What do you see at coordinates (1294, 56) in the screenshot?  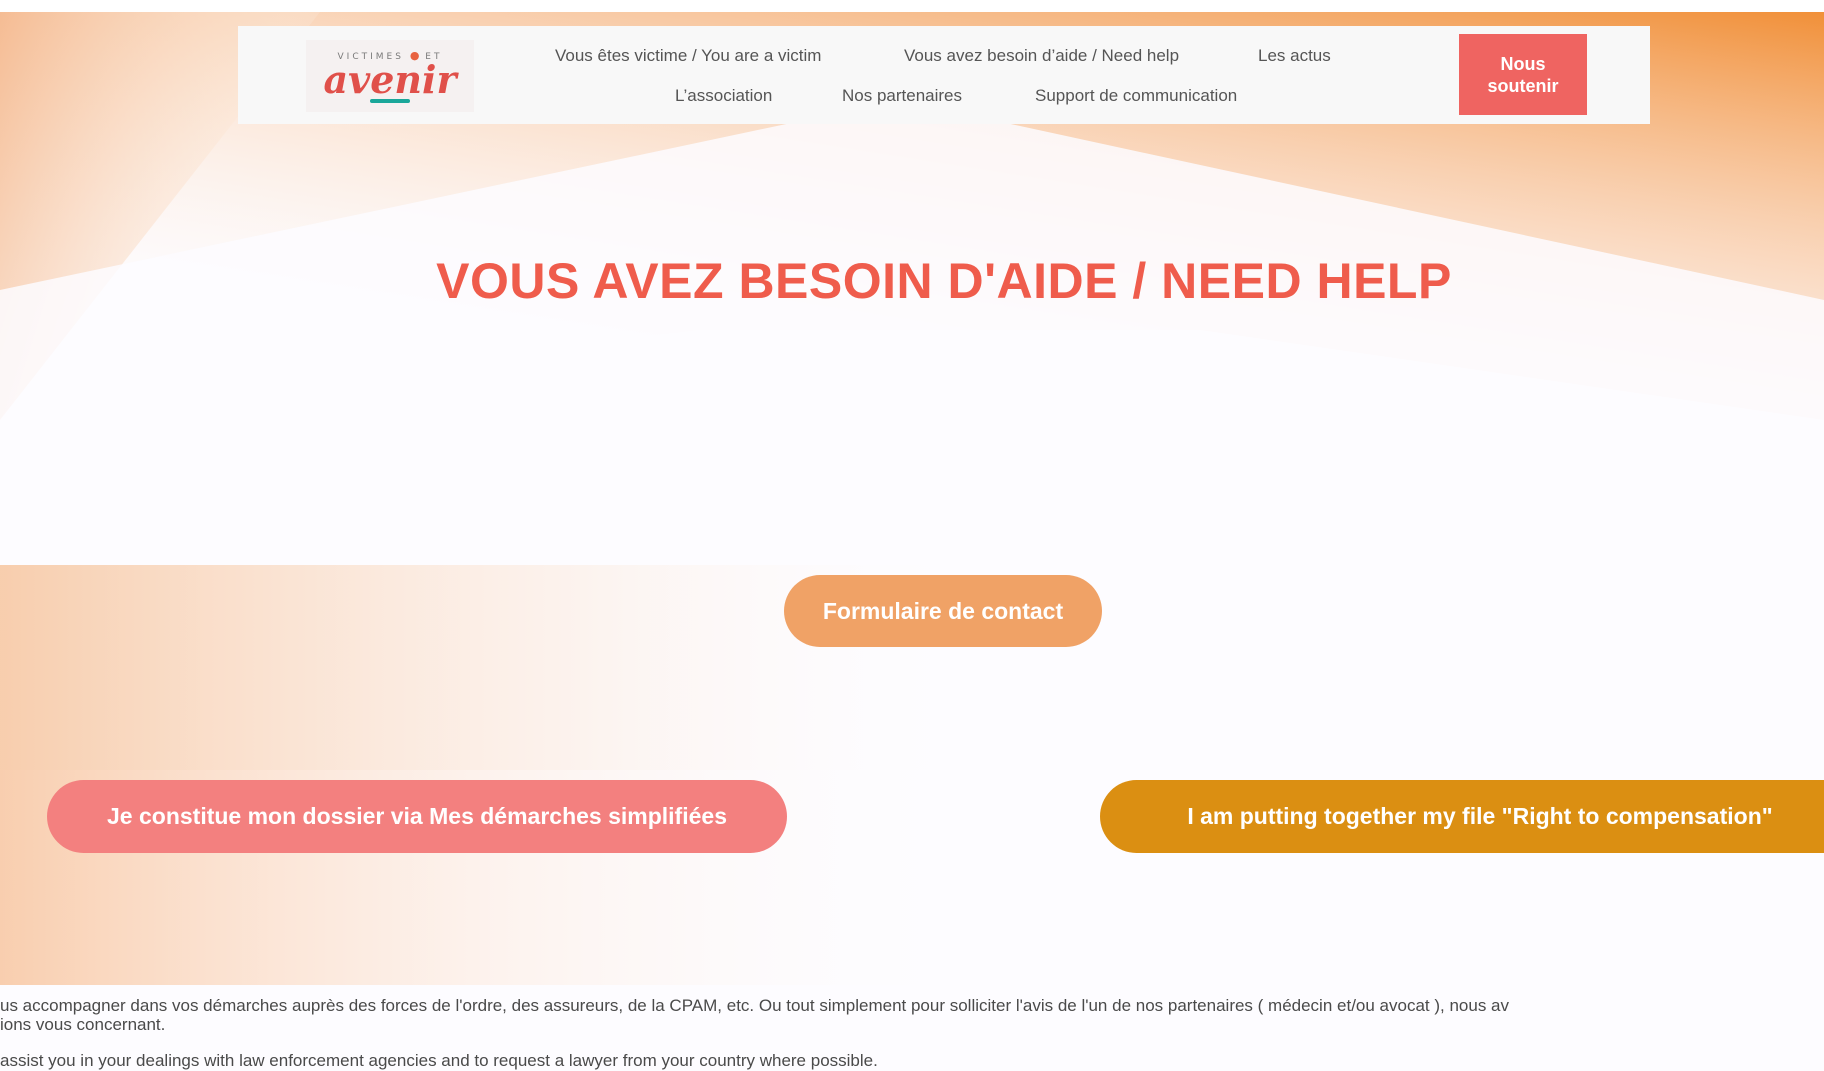 I see `nav-link-news: Les actus` at bounding box center [1294, 56].